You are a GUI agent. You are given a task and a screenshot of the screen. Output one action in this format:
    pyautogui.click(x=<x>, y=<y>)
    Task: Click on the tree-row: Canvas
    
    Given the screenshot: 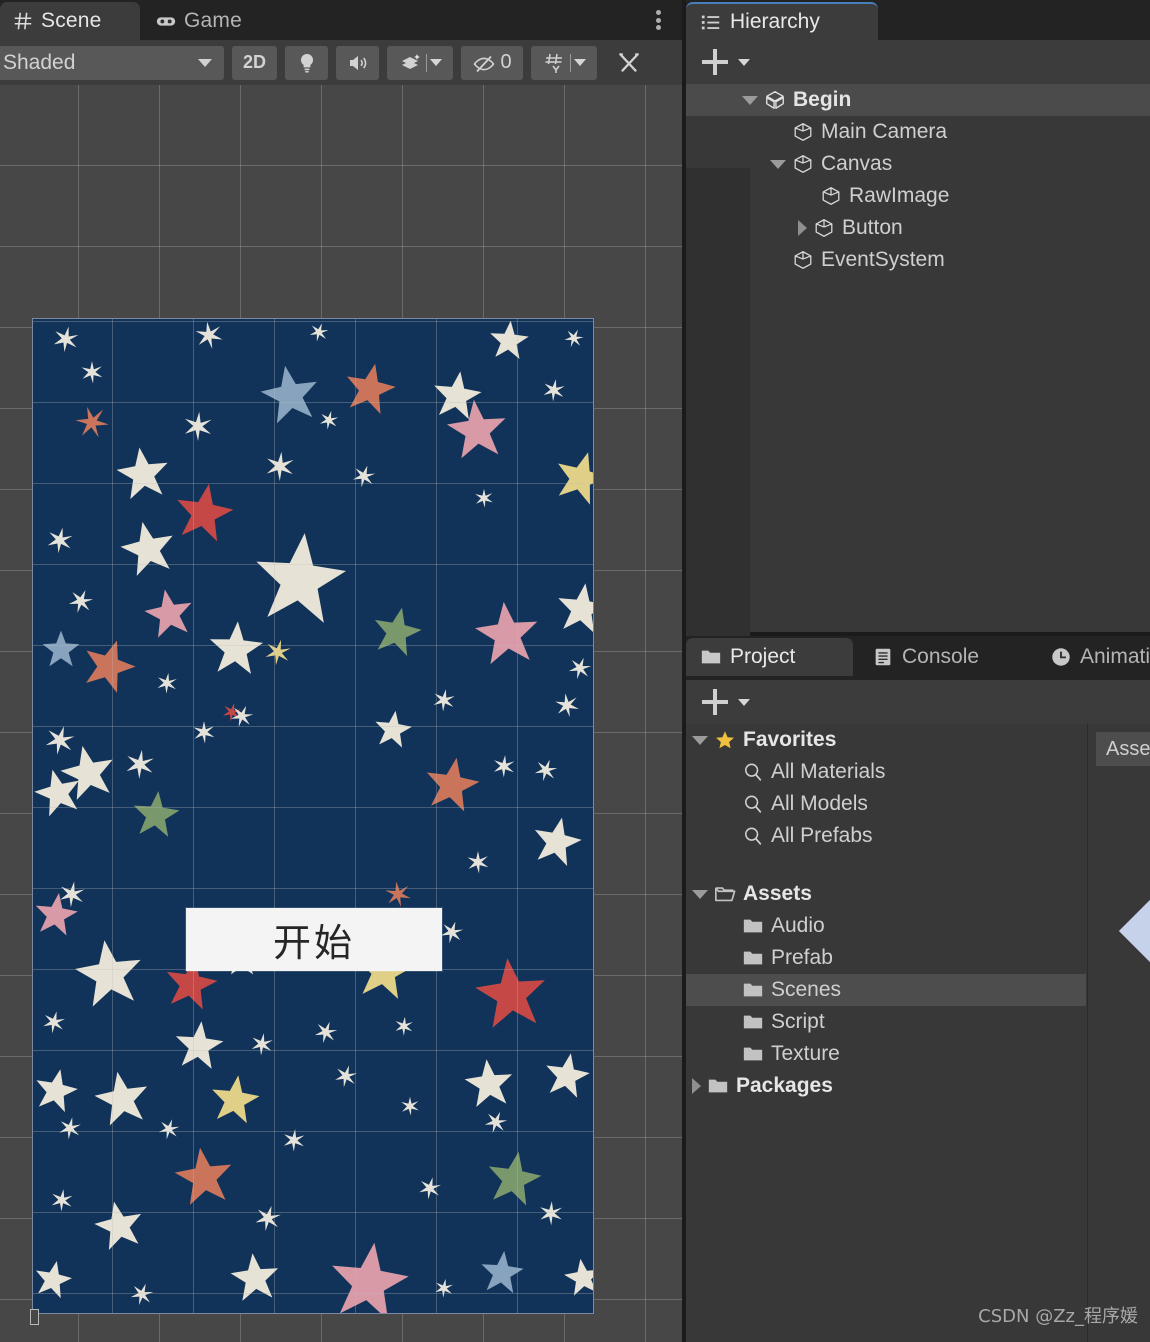 What is the action you would take?
    pyautogui.click(x=918, y=164)
    